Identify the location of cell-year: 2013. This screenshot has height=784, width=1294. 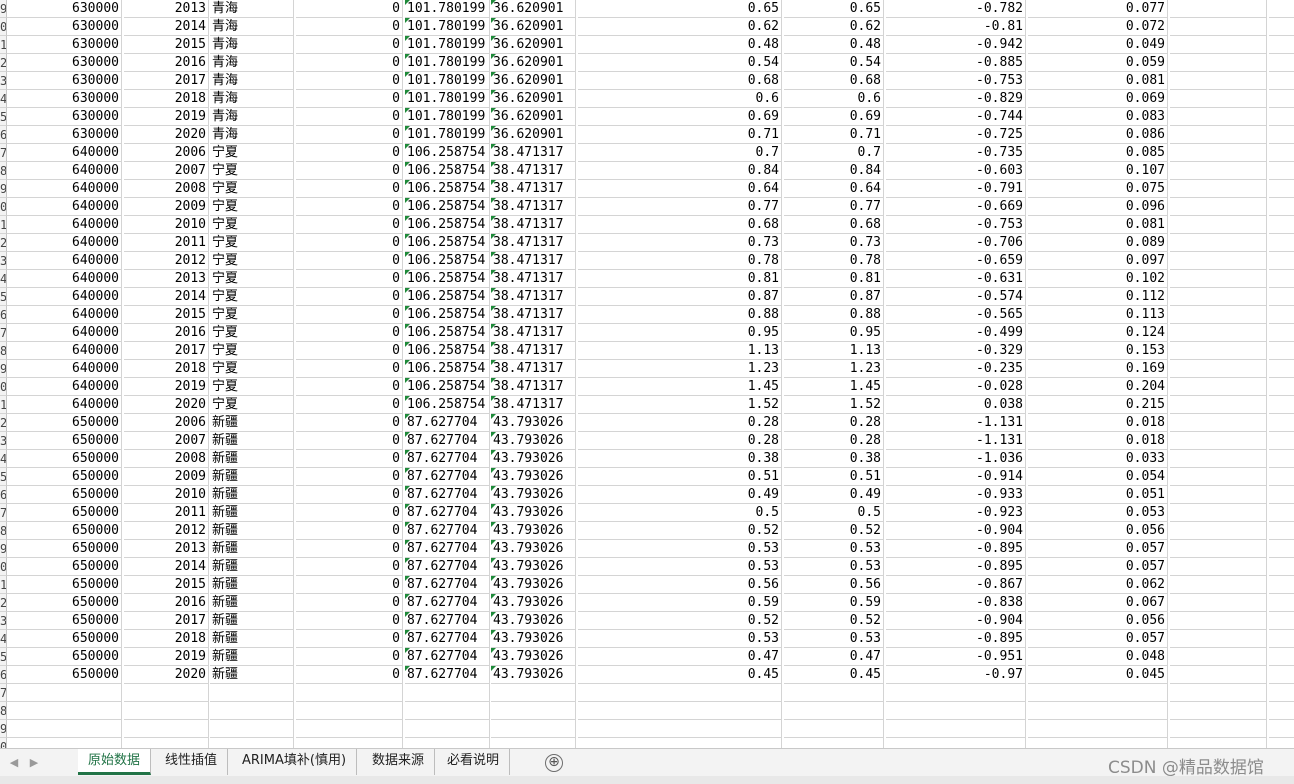
(166, 549).